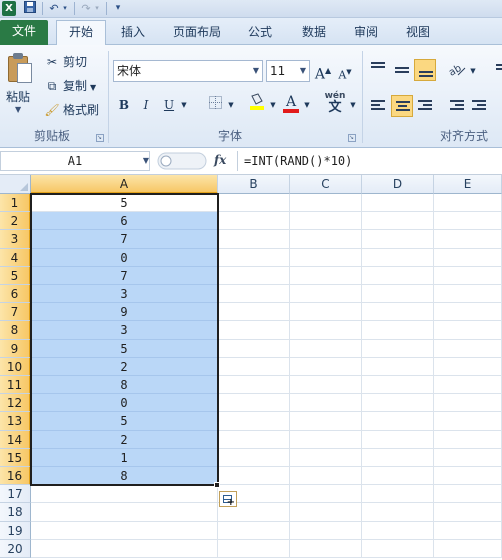 This screenshot has height=560, width=502. What do you see at coordinates (15, 203) in the screenshot?
I see `row-header: 1` at bounding box center [15, 203].